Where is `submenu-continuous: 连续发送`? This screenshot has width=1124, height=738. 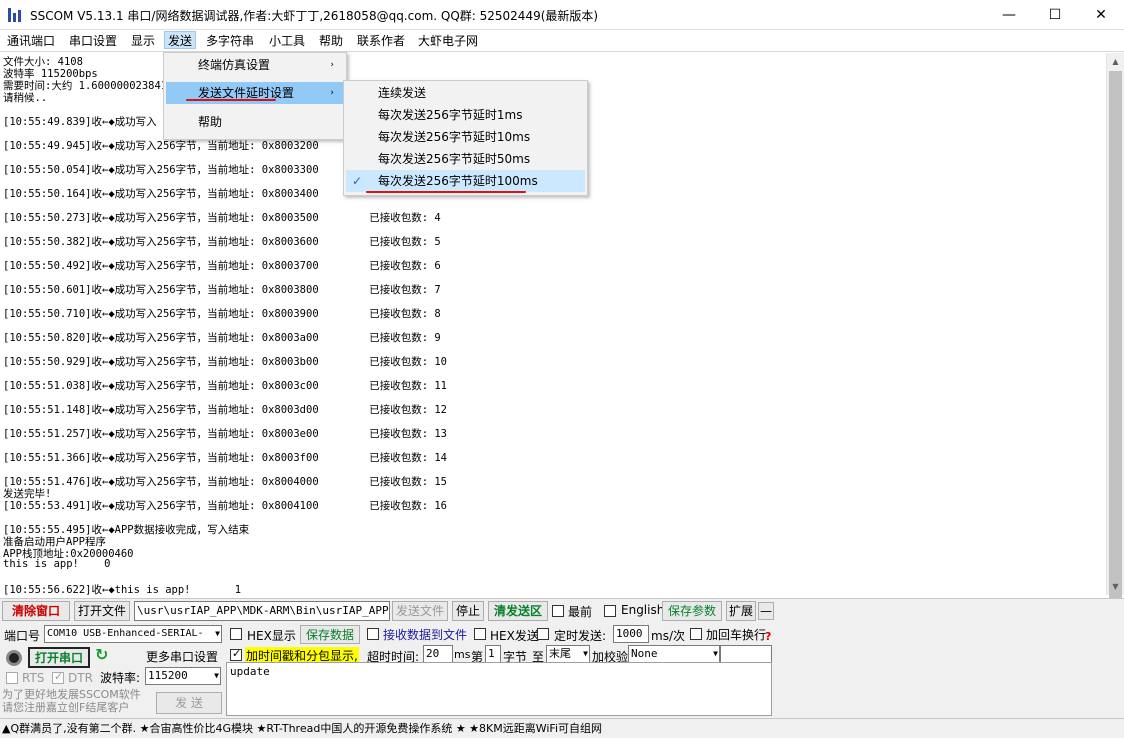 submenu-continuous: 连续发送 is located at coordinates (465, 93).